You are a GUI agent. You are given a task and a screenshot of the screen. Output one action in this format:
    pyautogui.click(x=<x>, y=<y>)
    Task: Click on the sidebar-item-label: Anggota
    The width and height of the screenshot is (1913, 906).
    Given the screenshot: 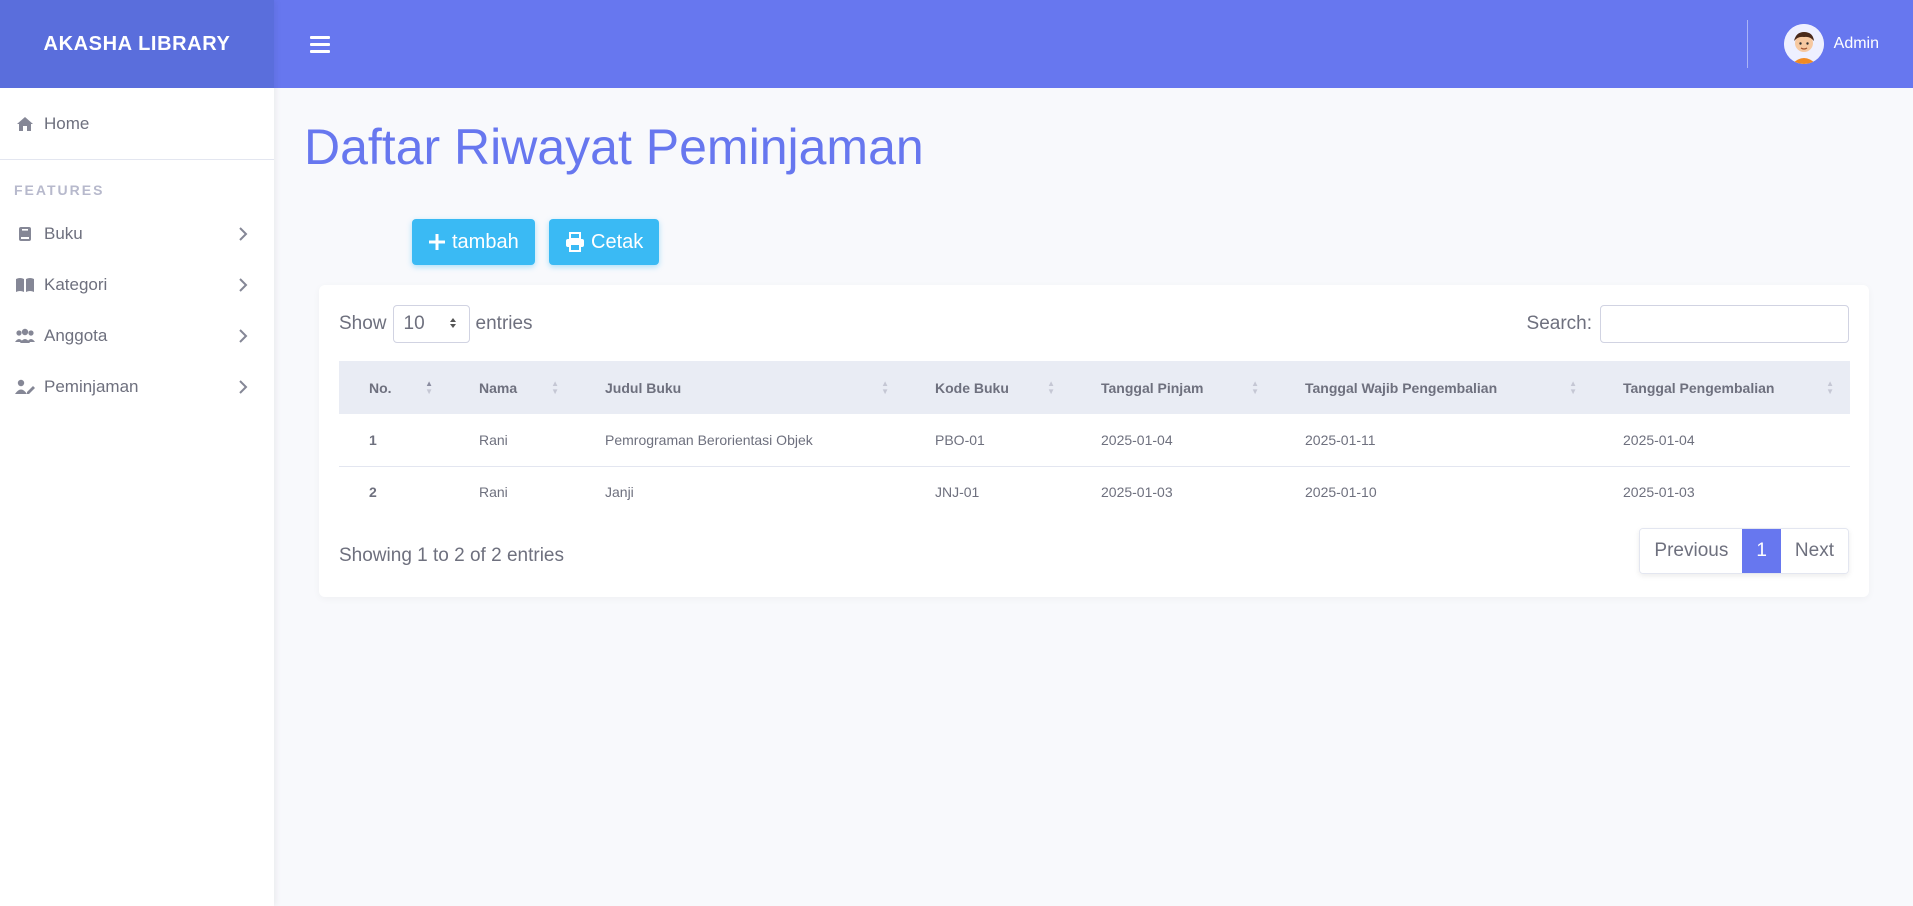 What is the action you would take?
    pyautogui.click(x=76, y=335)
    